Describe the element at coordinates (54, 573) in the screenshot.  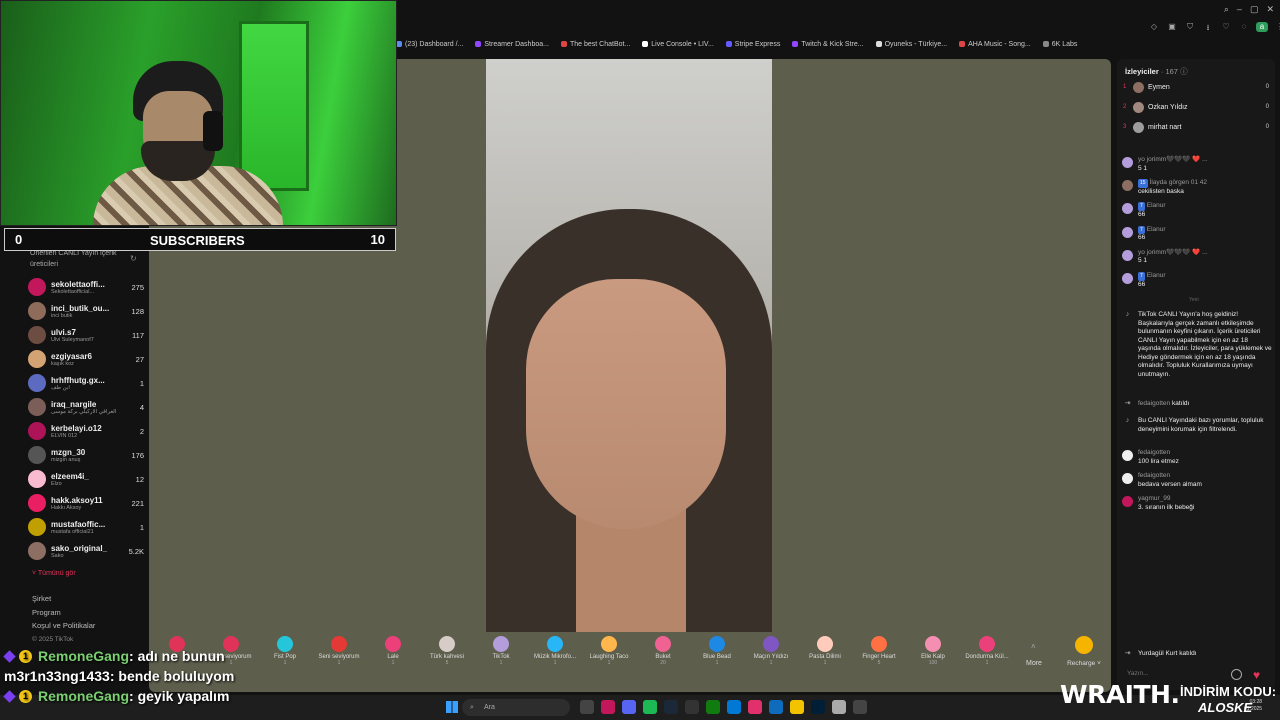
I see `show-all-link: ˅ Tümünü gör` at that location.